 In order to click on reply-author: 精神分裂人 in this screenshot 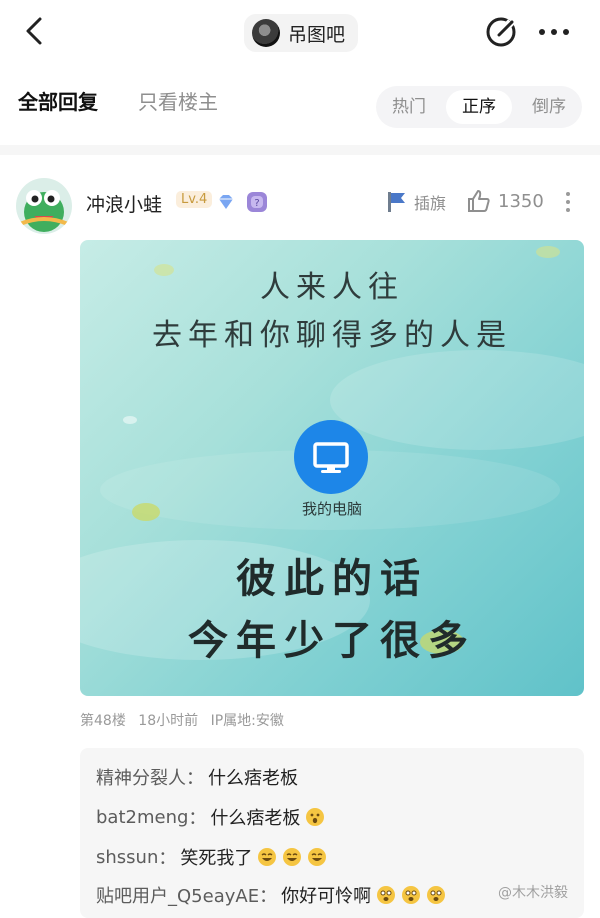, I will do `click(141, 777)`.